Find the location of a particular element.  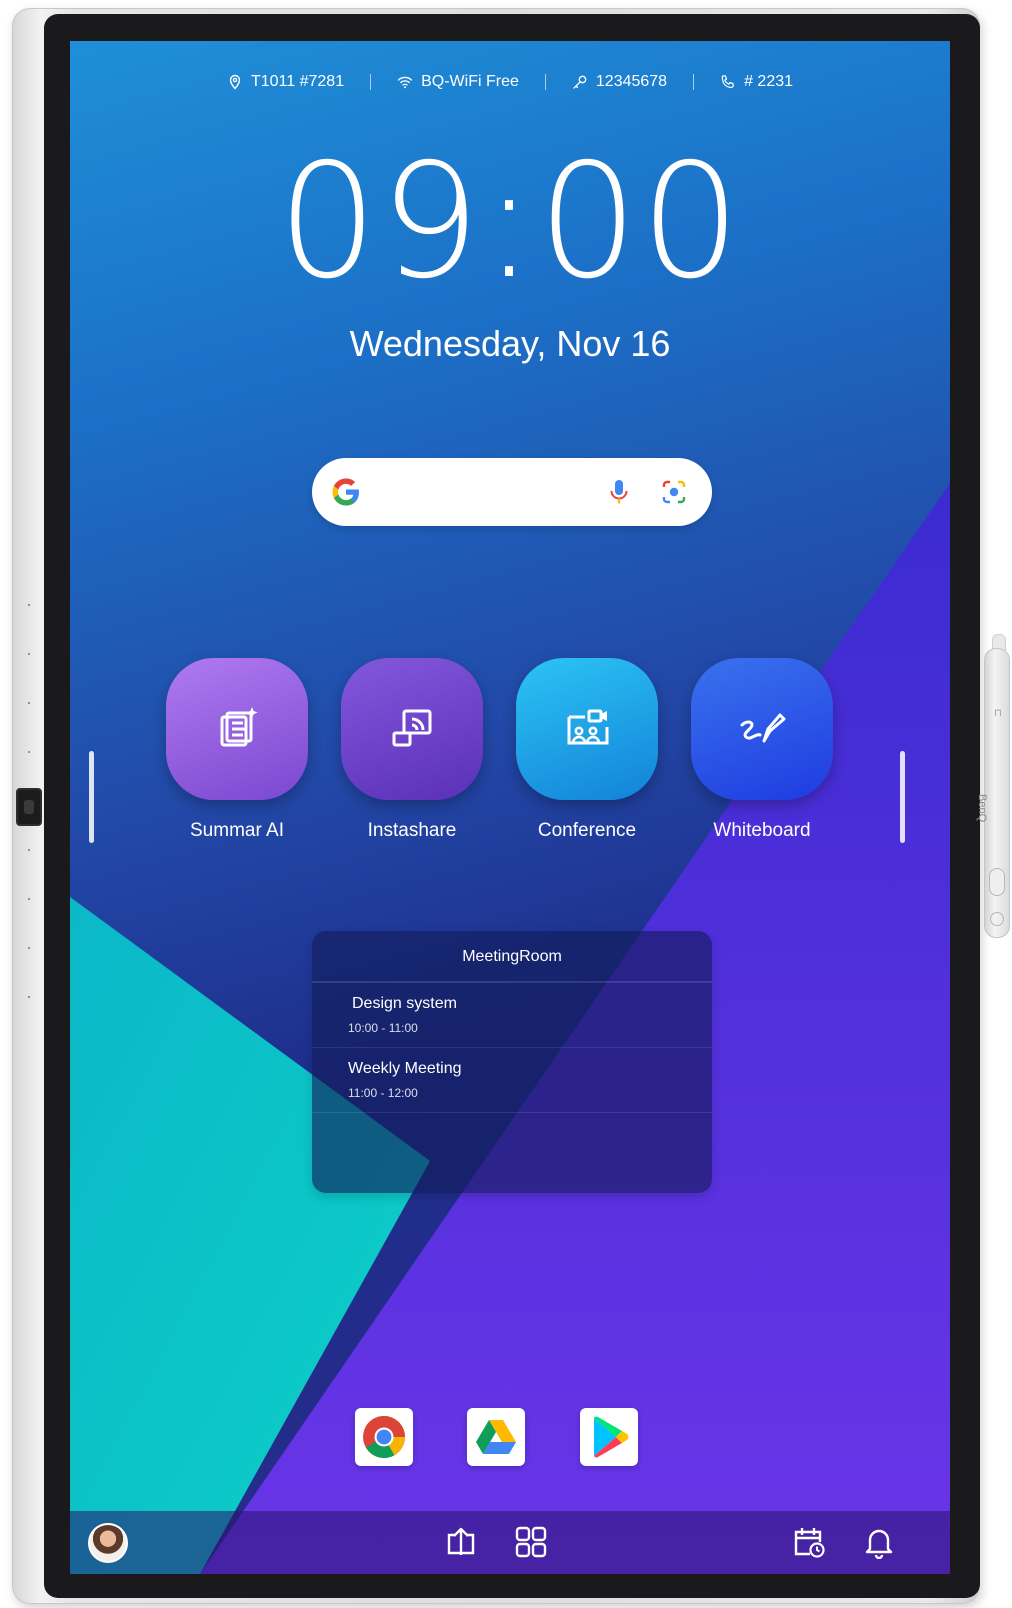

google-drive-icon is located at coordinates (496, 1437).